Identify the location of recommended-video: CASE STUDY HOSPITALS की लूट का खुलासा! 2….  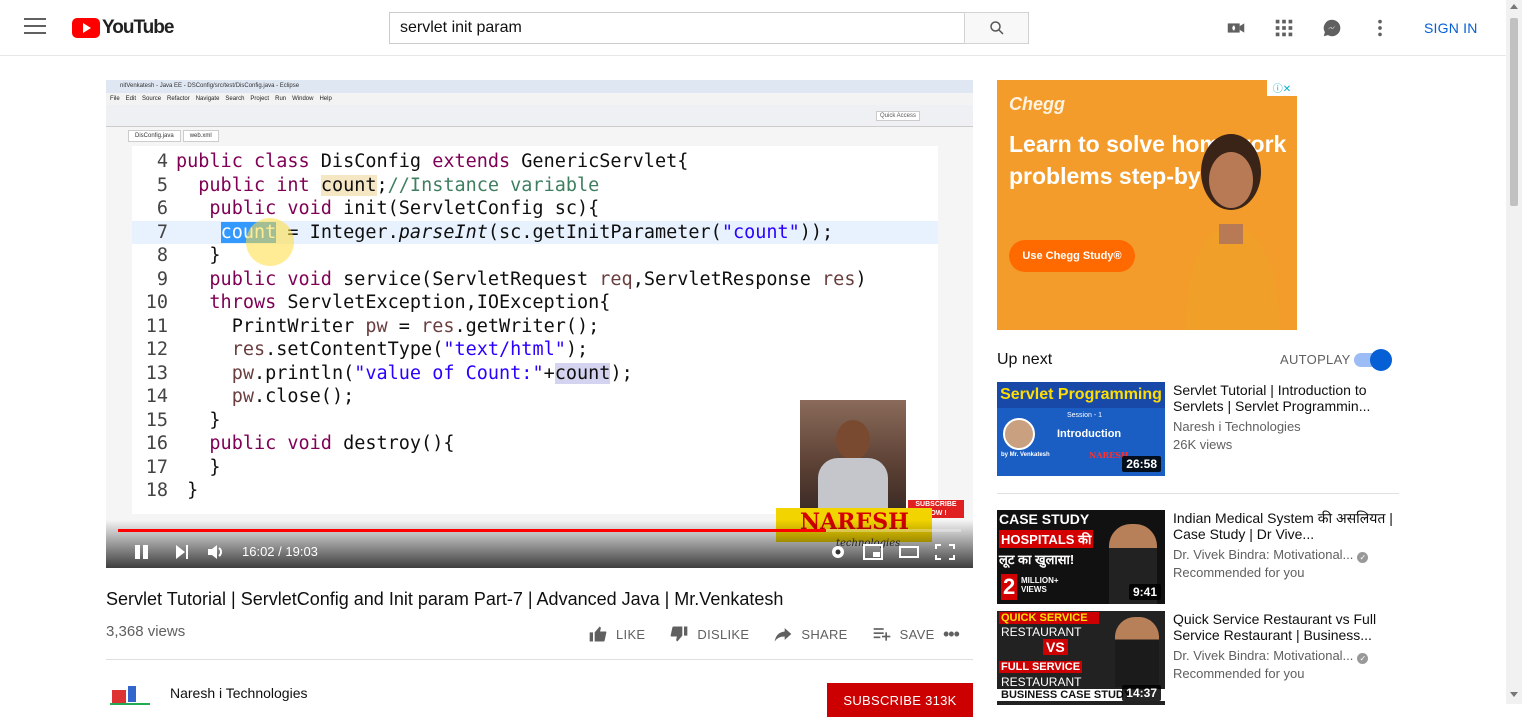
(1207, 557).